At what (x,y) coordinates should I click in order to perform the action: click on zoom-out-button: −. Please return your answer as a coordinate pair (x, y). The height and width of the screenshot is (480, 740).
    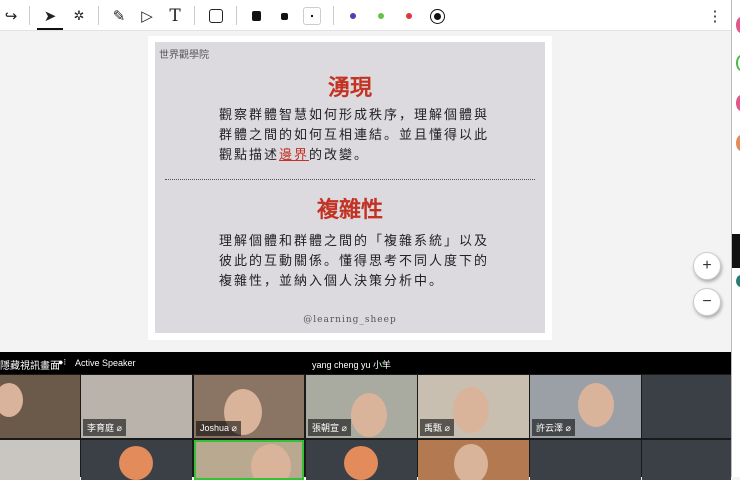
    Looking at the image, I should click on (707, 302).